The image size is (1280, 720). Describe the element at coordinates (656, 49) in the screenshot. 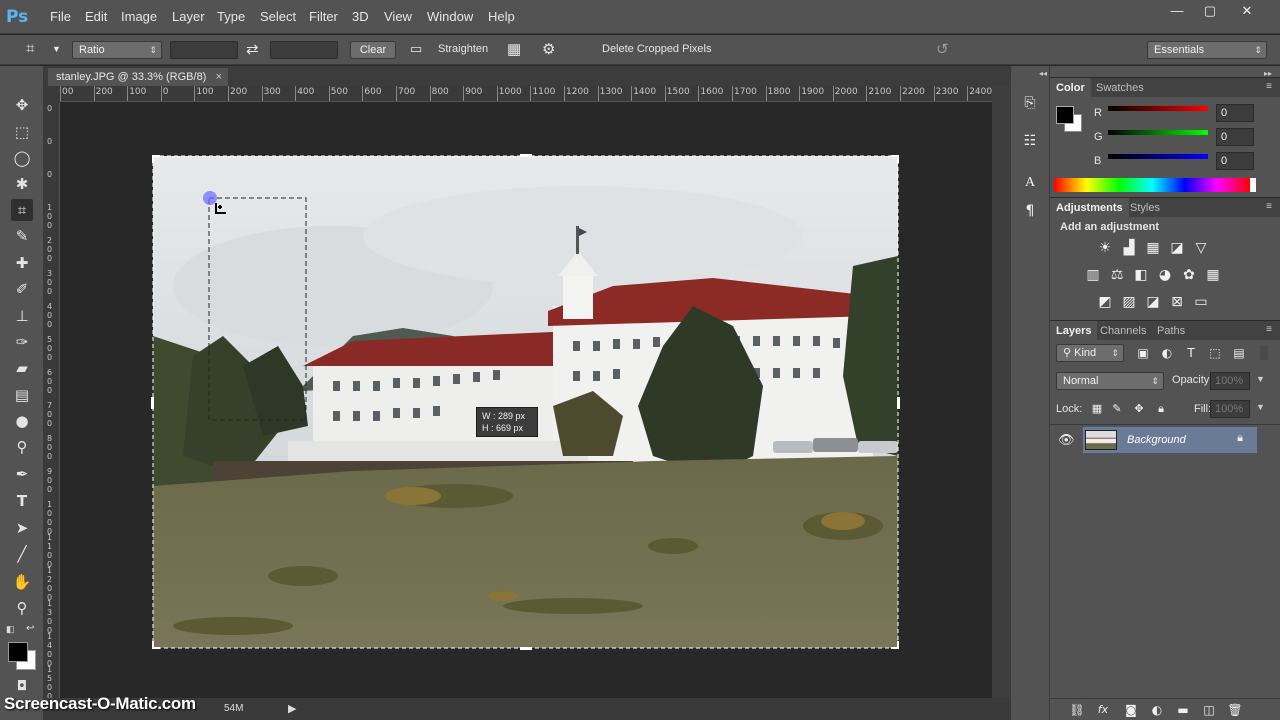

I see `delete-cropped-label: Delete Cropped Pixels` at that location.